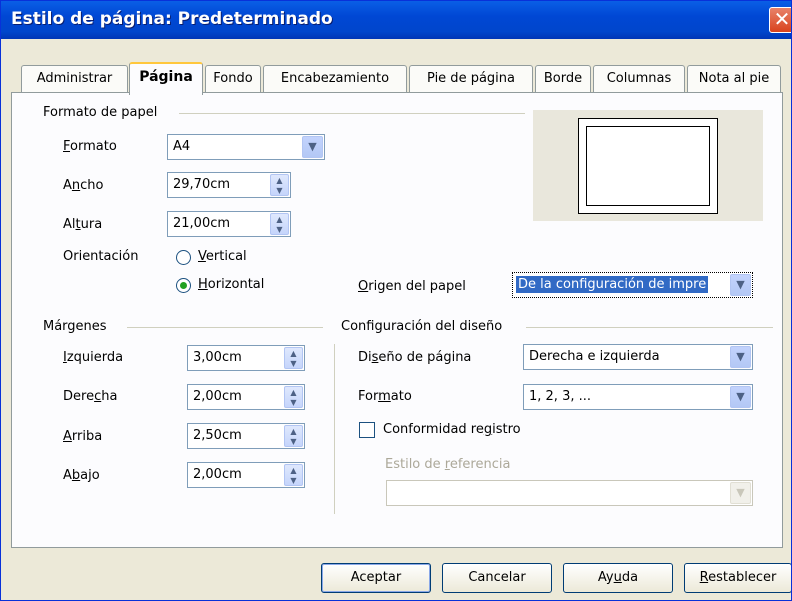 This screenshot has width=792, height=601. I want to click on radio-vertical-label: Vertical, so click(222, 256).